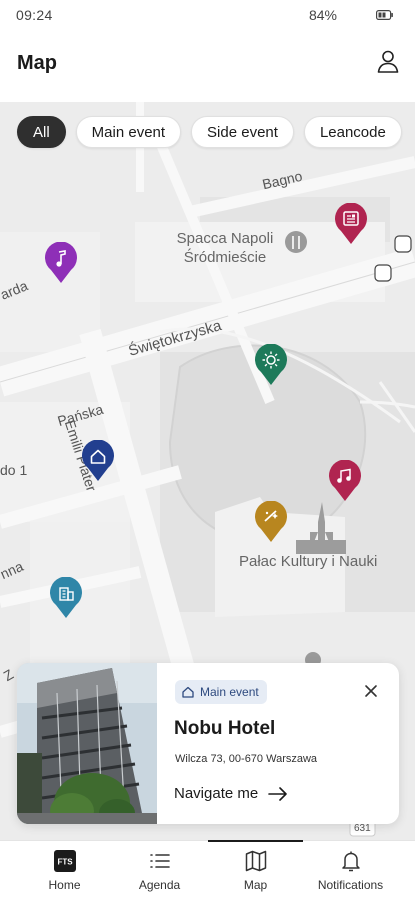  What do you see at coordinates (128, 132) in the screenshot?
I see `filter-chip-main-event: Main event` at bounding box center [128, 132].